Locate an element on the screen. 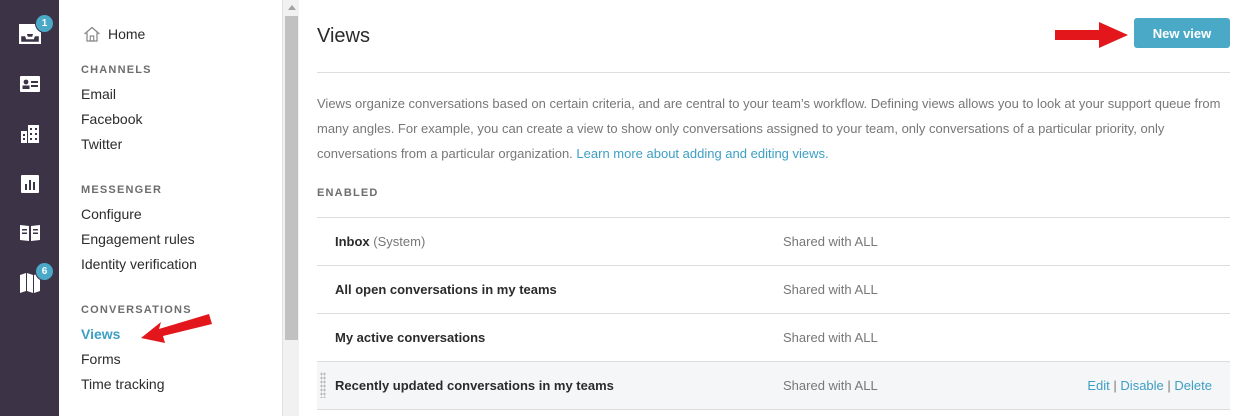 The height and width of the screenshot is (416, 1242). rail-inbox: 1 is located at coordinates (29, 34).